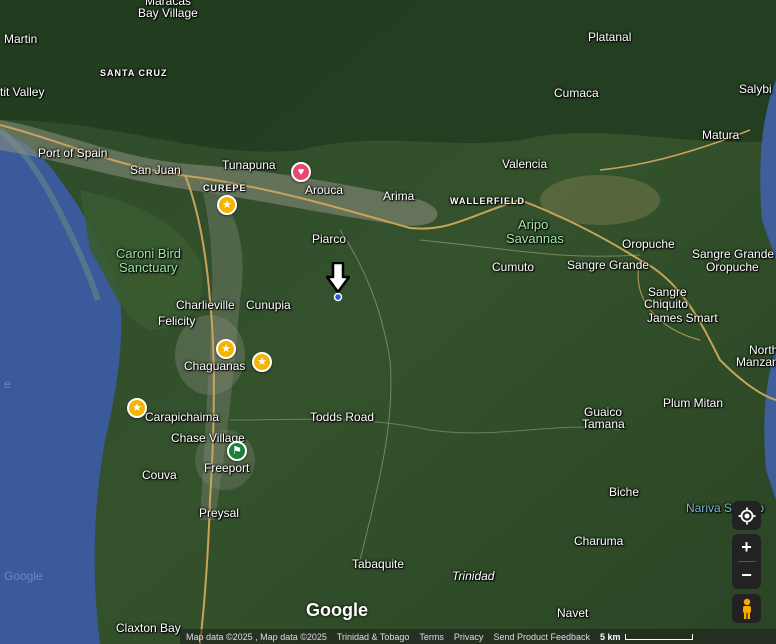  What do you see at coordinates (721, 135) in the screenshot?
I see `place-matura: Matura` at bounding box center [721, 135].